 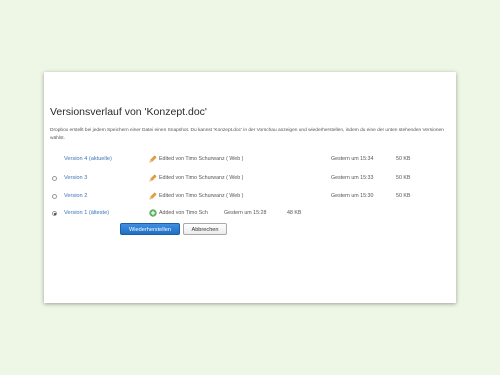 I want to click on version-time: Gestern um 15:28, so click(x=245, y=213).